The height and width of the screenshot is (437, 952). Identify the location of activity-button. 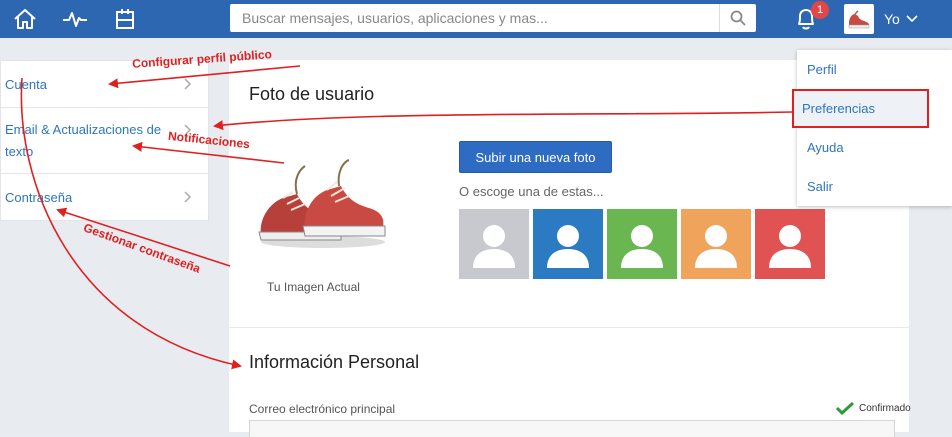
(75, 19).